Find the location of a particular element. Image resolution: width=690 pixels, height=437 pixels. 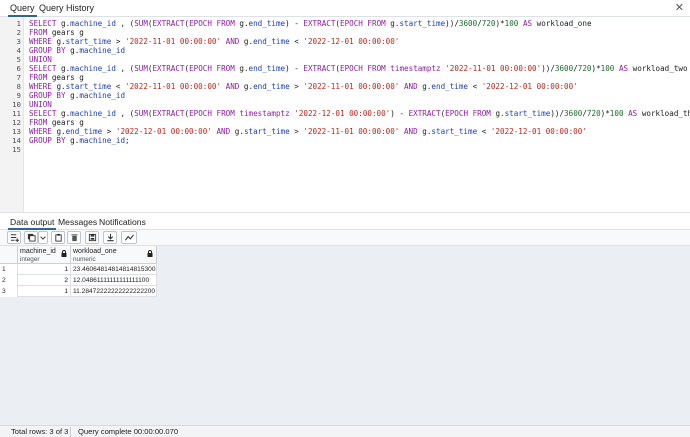

code-token: WHERE is located at coordinates (43, 131).